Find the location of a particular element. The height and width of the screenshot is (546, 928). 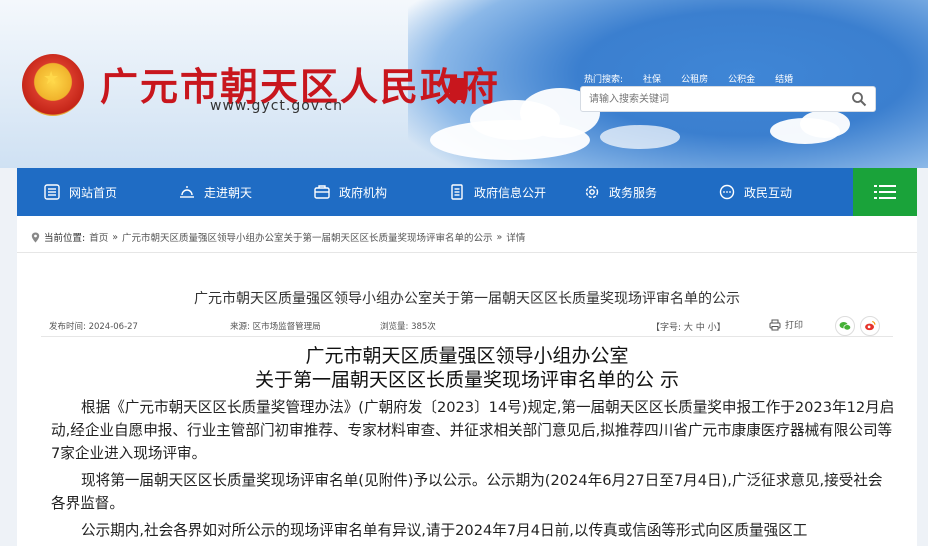

breadcrumb-home: 首页 is located at coordinates (98, 237).